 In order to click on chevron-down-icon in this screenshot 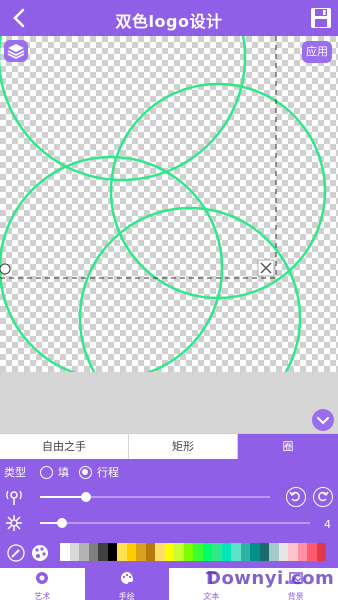, I will do `click(323, 421)`.